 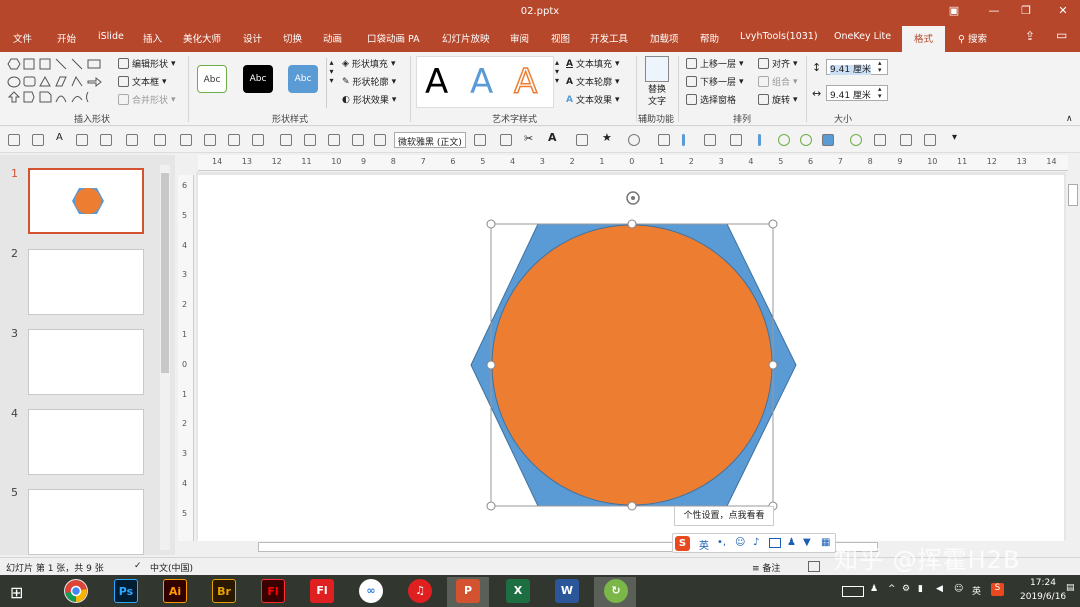 I want to click on punctuation-icon: •,, so click(x=721, y=542).